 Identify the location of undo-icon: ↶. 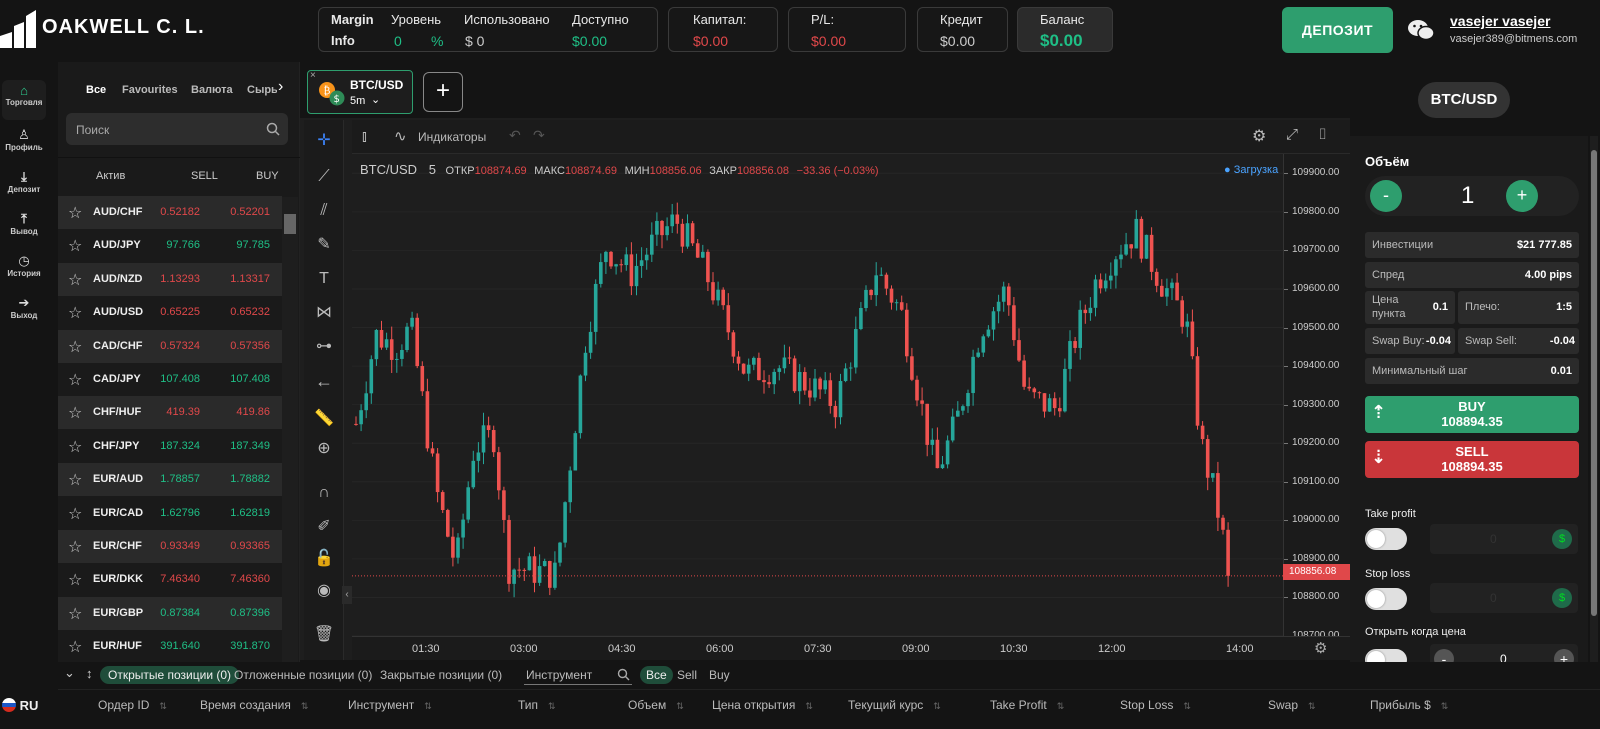
(515, 135).